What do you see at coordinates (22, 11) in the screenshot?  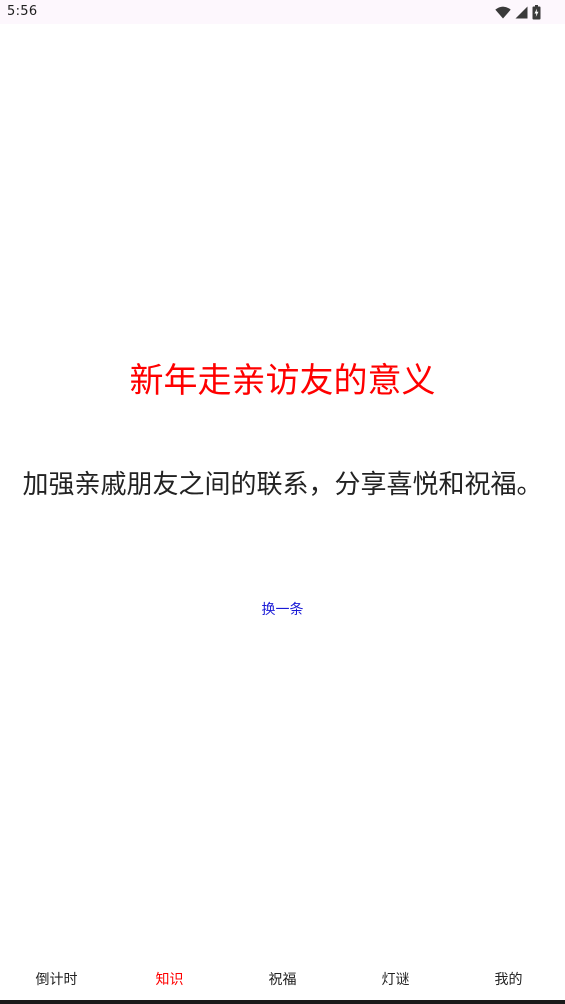 I see `status-time: 5:56` at bounding box center [22, 11].